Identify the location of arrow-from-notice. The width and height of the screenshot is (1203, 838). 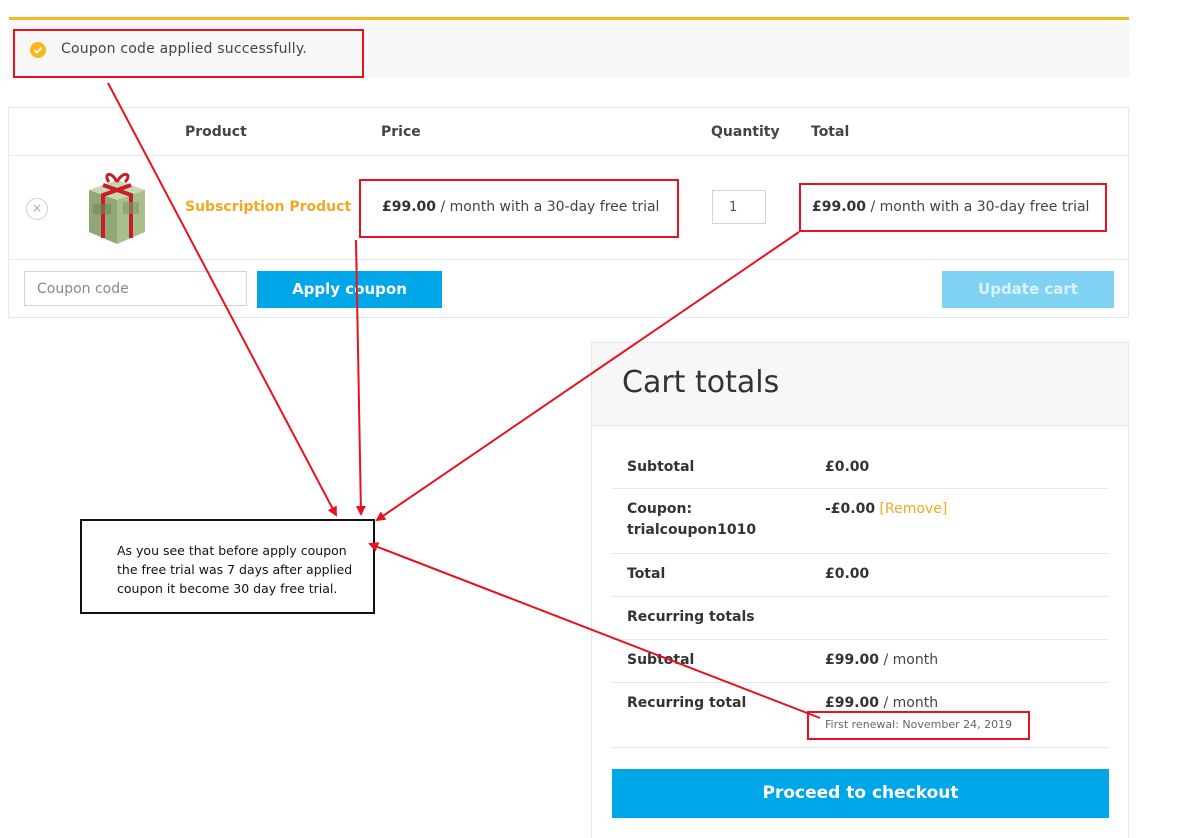
(222, 299).